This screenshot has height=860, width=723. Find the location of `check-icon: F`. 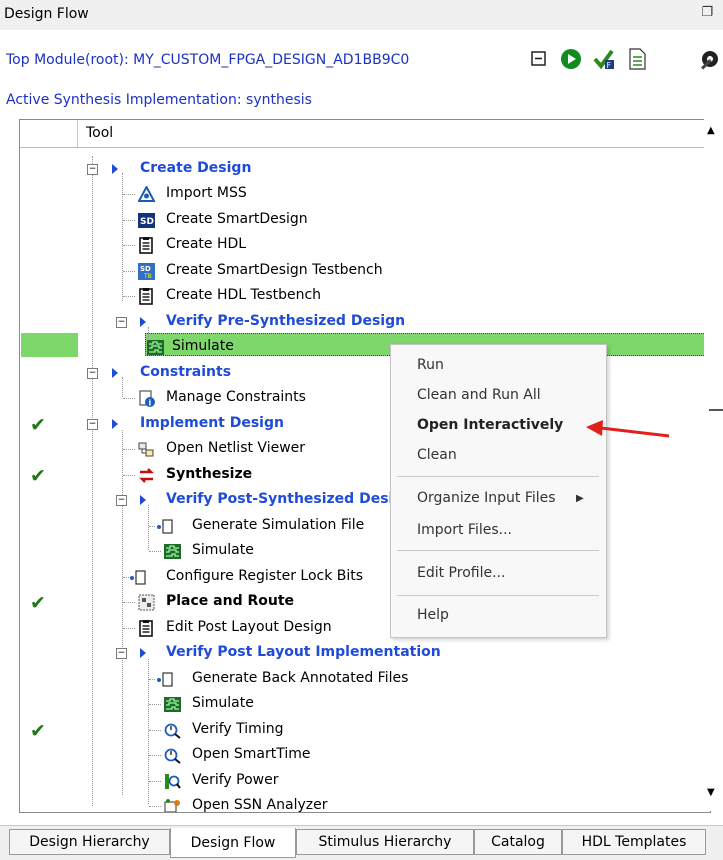

check-icon: F is located at coordinates (604, 59).